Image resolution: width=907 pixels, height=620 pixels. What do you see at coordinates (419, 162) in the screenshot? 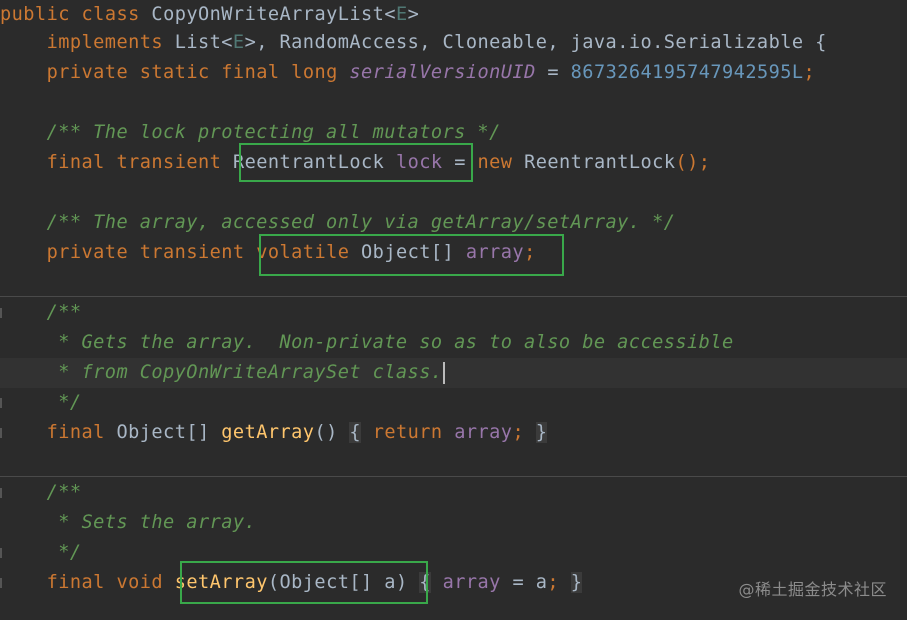
I see `field-lock: lock` at bounding box center [419, 162].